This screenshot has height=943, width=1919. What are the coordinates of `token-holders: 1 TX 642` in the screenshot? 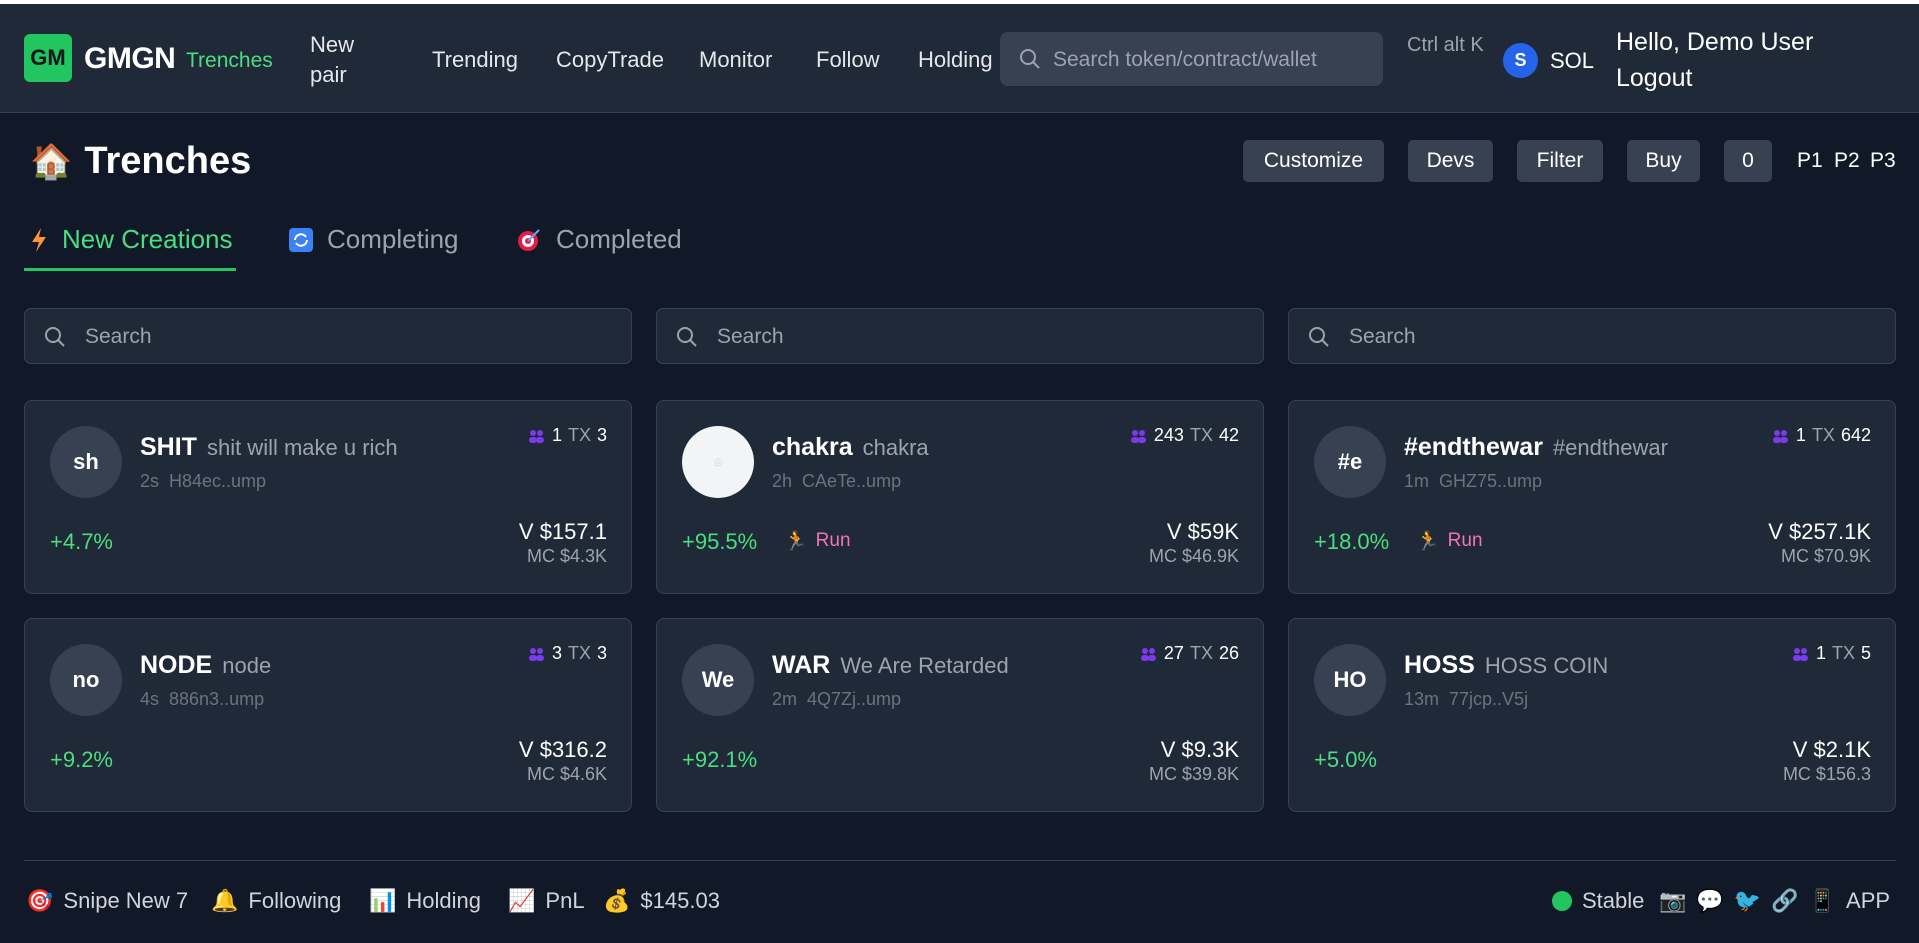 It's located at (1821, 435).